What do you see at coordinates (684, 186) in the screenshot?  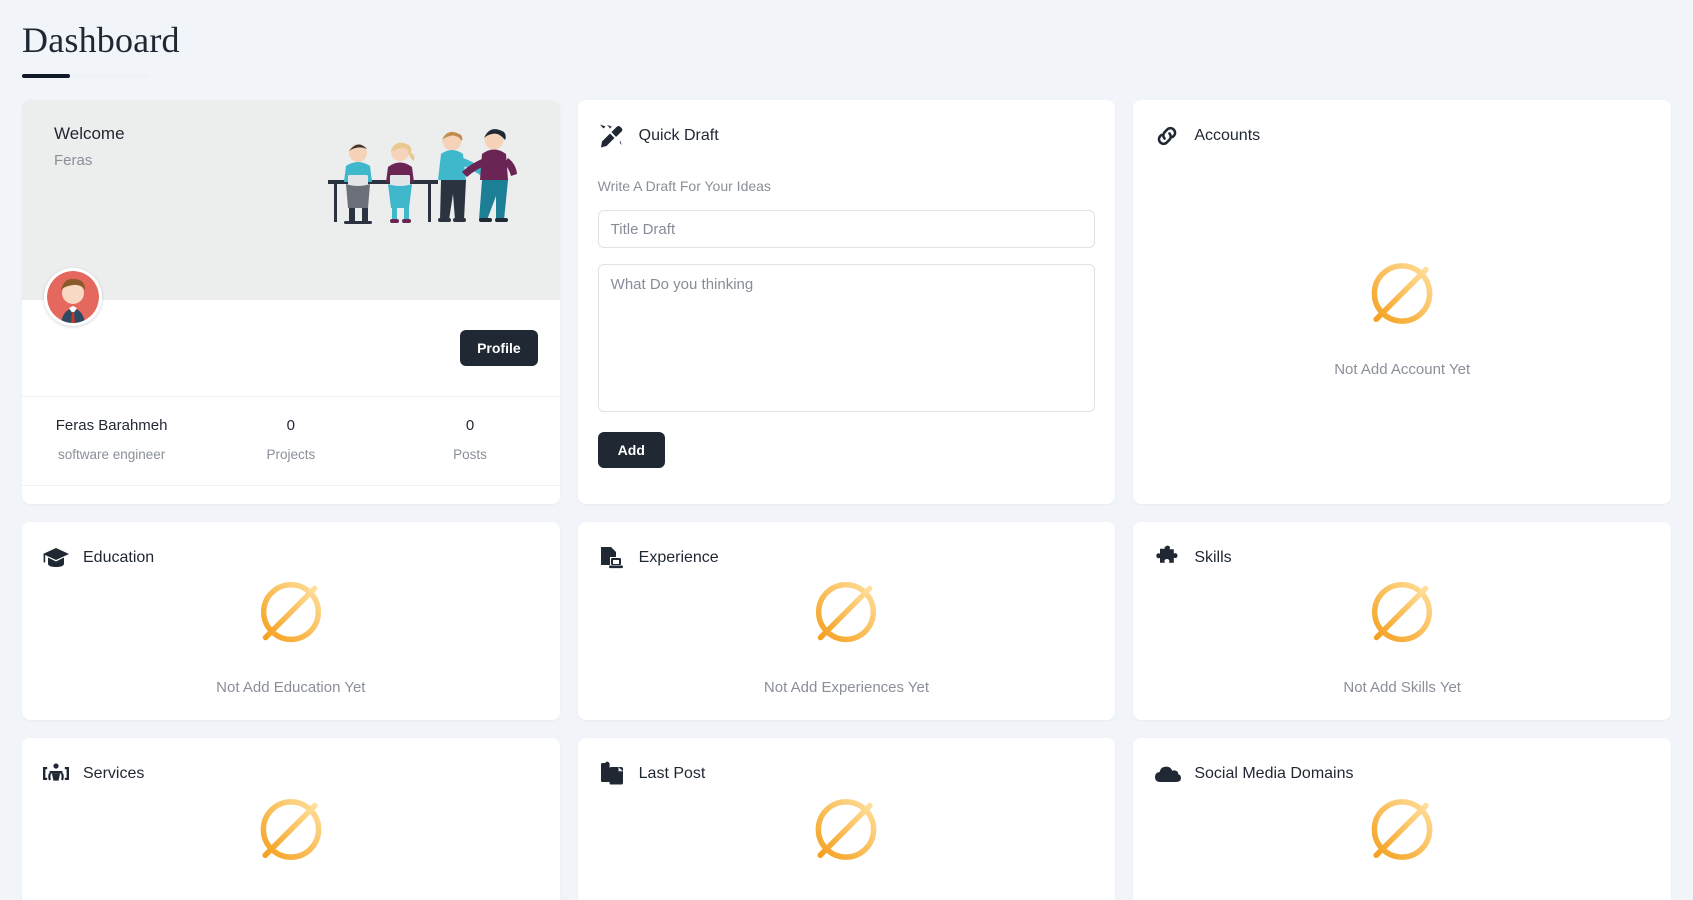 I see `quick-draft-subtitle: Write A Draft For Your Ideas` at bounding box center [684, 186].